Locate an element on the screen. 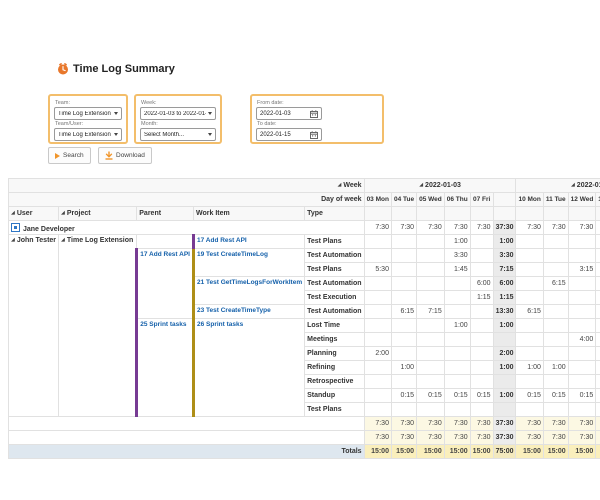 The height and width of the screenshot is (500, 600). user-column-header: ◢ User is located at coordinates (33, 213).